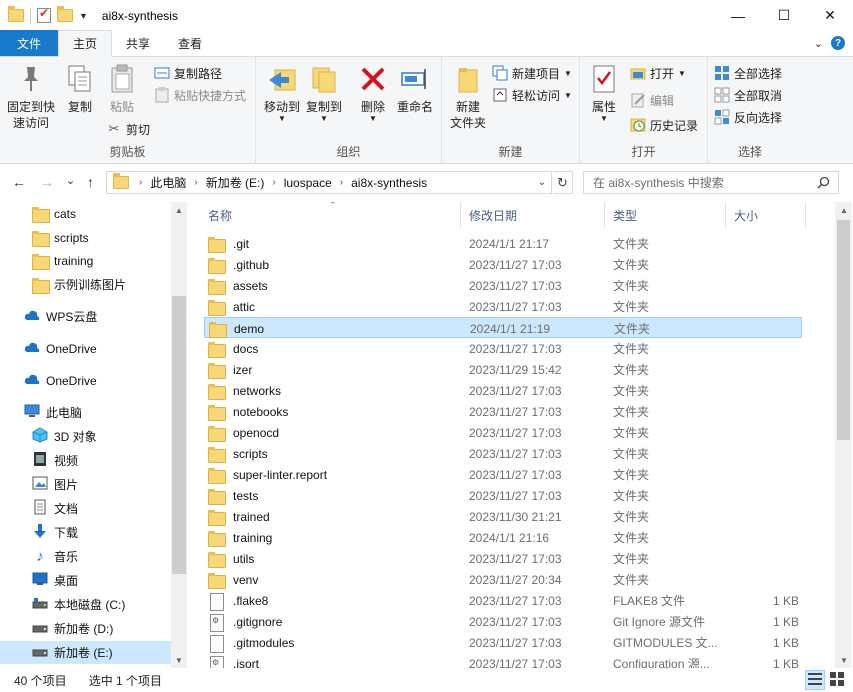  Describe the element at coordinates (330, 215) in the screenshot. I see `column-header-name: 名称` at that location.